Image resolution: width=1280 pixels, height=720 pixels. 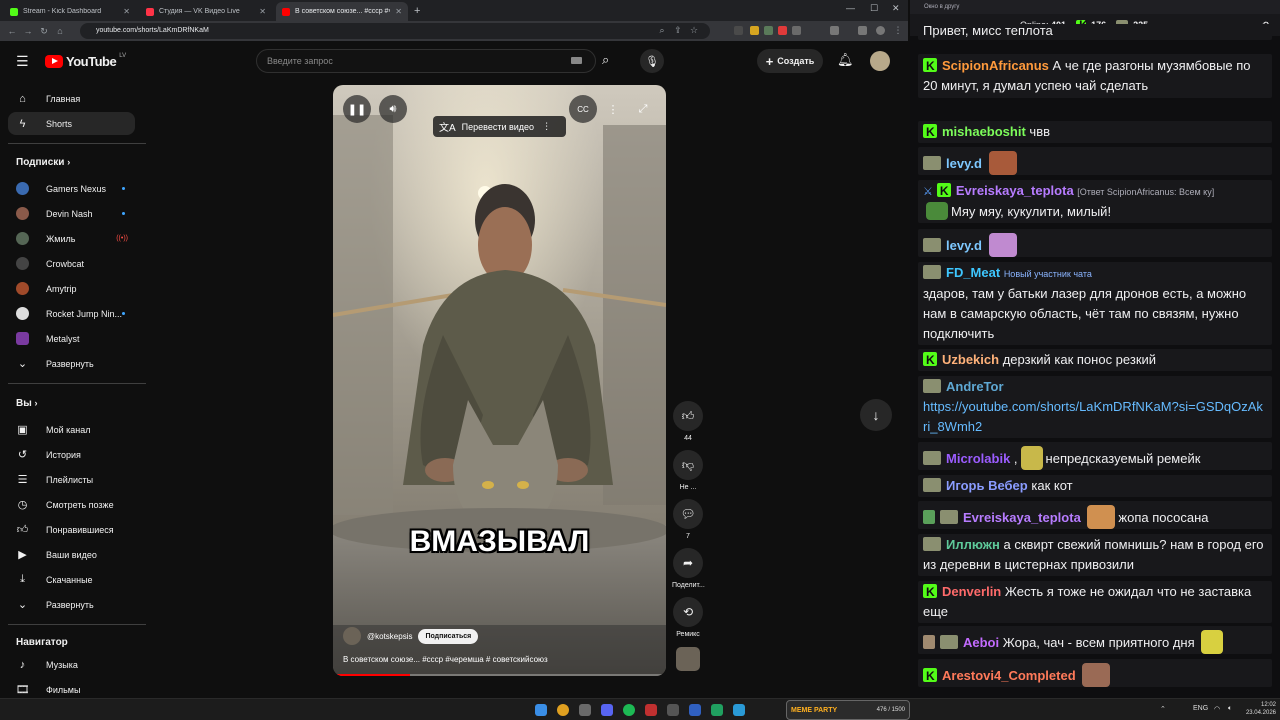 I want to click on tray-chevron-icon: ⌃, so click(x=1163, y=709).